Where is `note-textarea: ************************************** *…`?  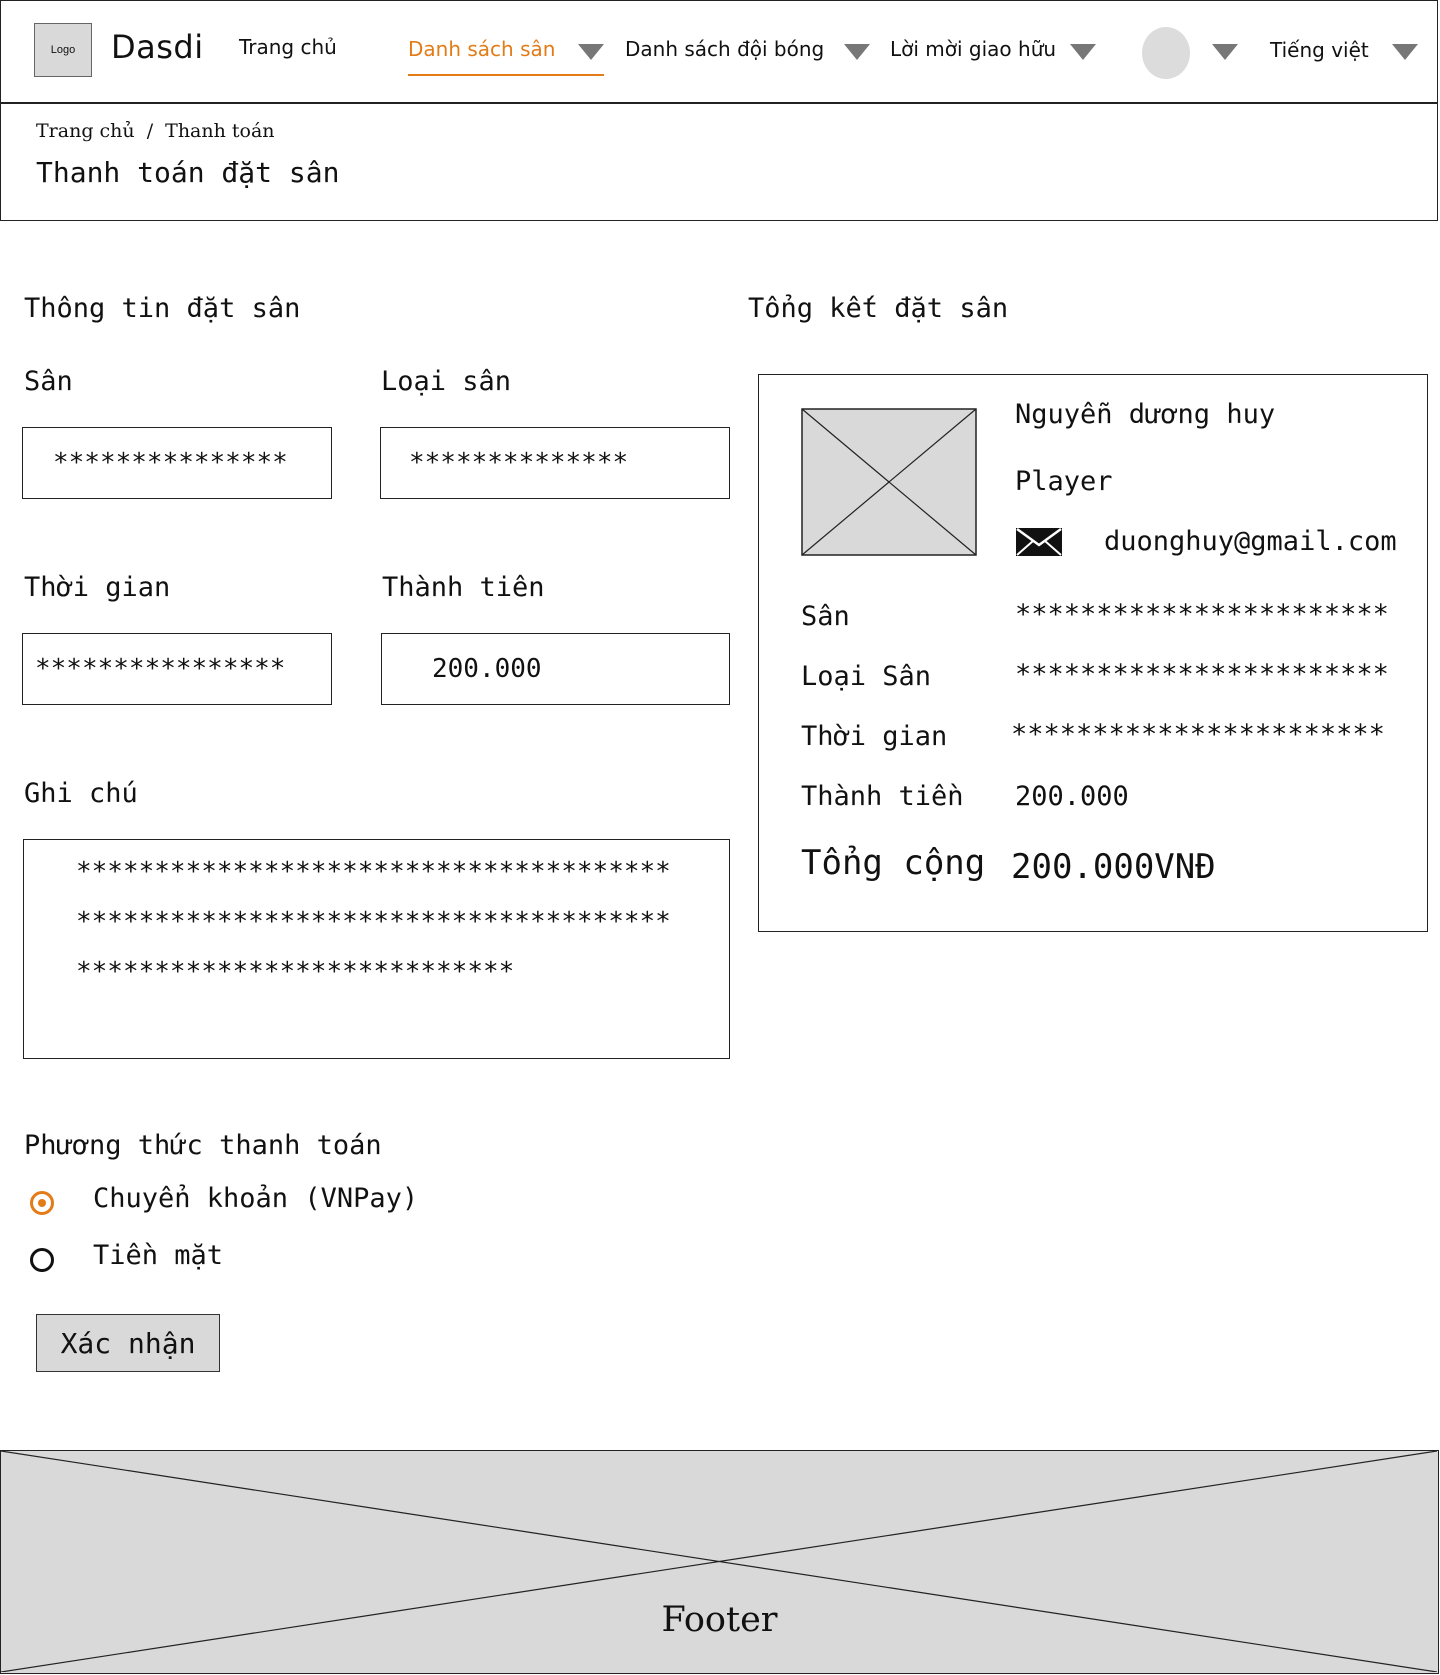 note-textarea: ************************************** *… is located at coordinates (376, 949).